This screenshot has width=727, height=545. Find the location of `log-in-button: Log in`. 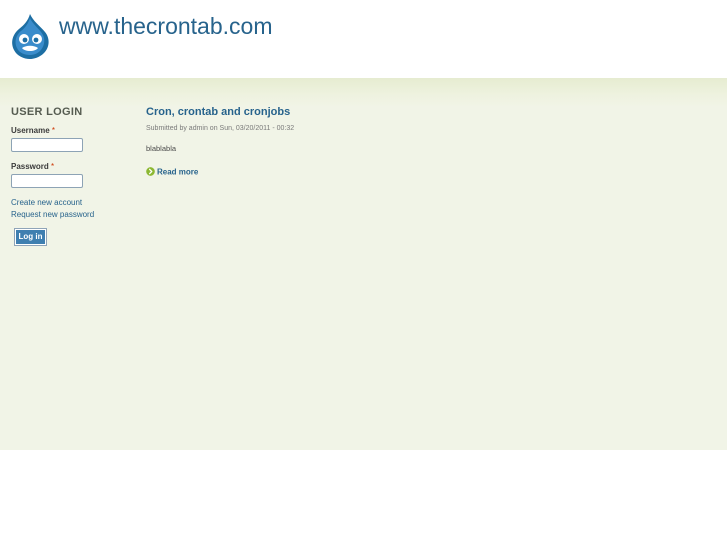

log-in-button: Log in is located at coordinates (30, 237).